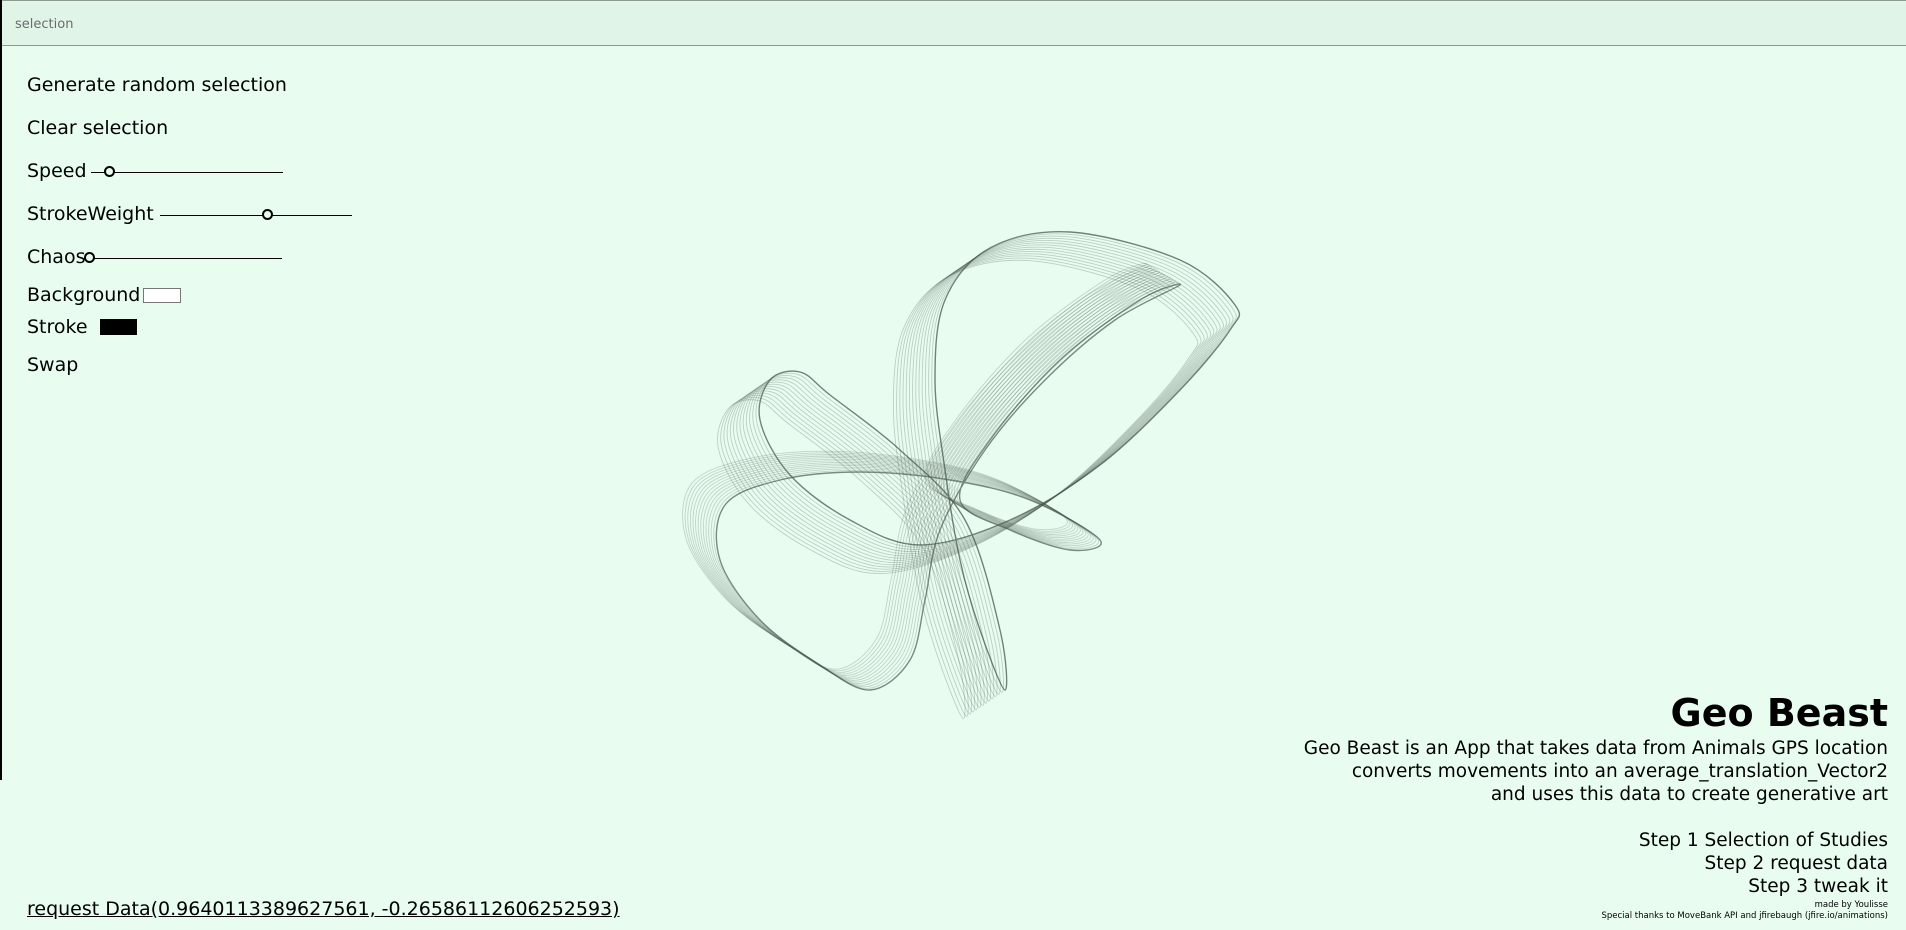 This screenshot has height=930, width=1906. Describe the element at coordinates (162, 295) in the screenshot. I see `background-color-picker` at that location.